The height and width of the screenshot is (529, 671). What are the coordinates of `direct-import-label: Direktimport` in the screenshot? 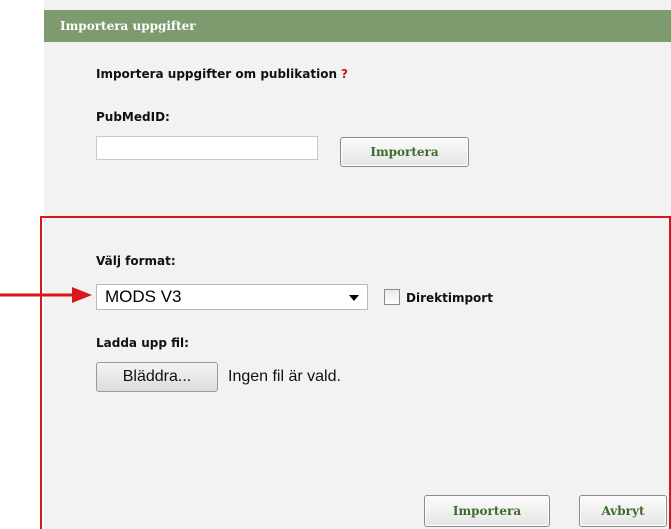 It's located at (449, 298).